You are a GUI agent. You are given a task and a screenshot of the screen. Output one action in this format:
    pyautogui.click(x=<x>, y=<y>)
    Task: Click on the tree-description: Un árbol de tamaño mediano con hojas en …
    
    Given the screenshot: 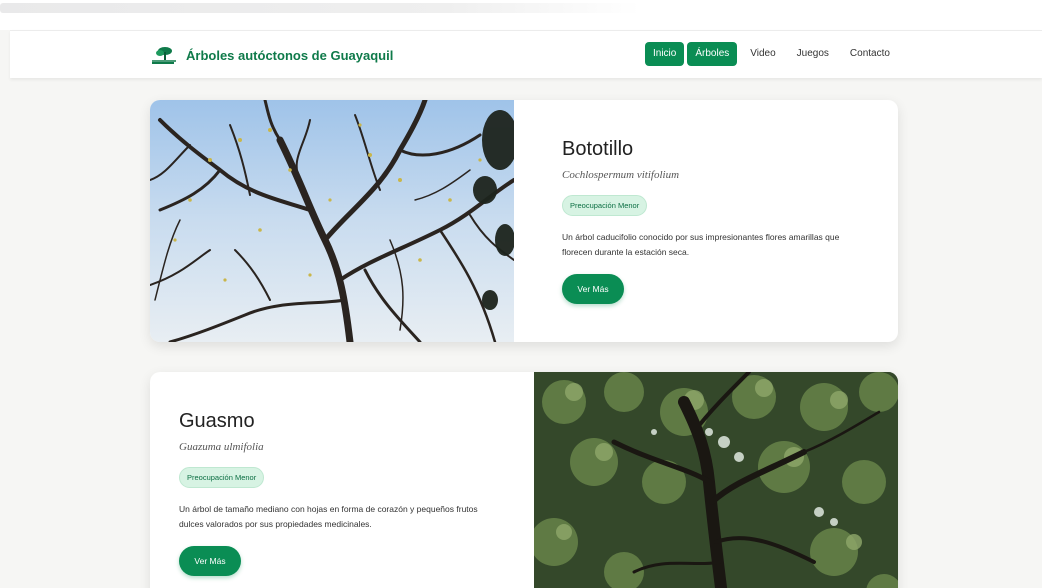 What is the action you would take?
    pyautogui.click(x=328, y=516)
    